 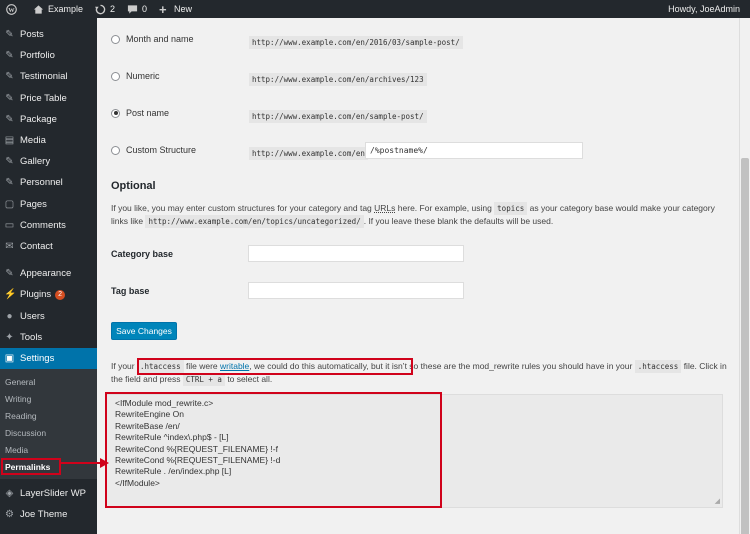 I want to click on comments-count: 0, so click(x=145, y=9).